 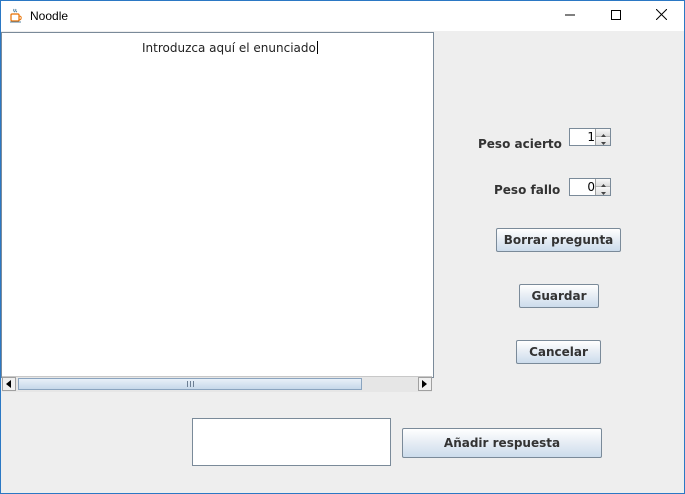 I want to click on peso-fallo-spinner: 0, so click(x=590, y=187).